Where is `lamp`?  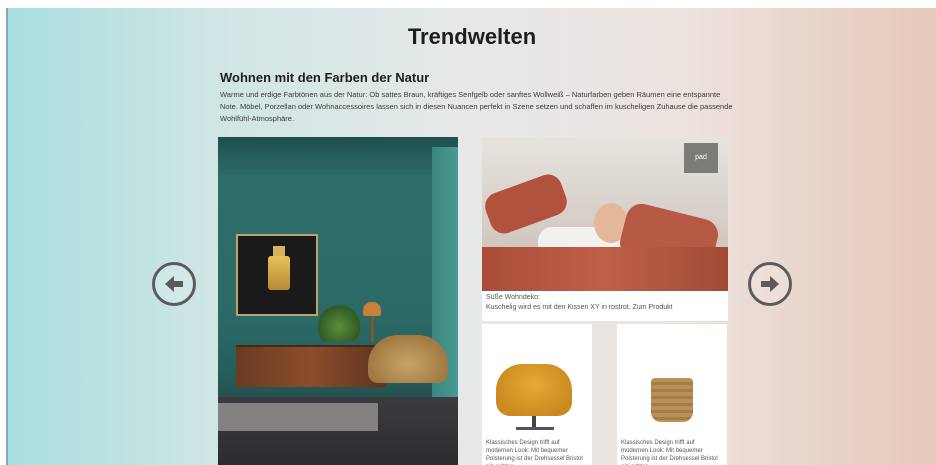 lamp is located at coordinates (372, 309).